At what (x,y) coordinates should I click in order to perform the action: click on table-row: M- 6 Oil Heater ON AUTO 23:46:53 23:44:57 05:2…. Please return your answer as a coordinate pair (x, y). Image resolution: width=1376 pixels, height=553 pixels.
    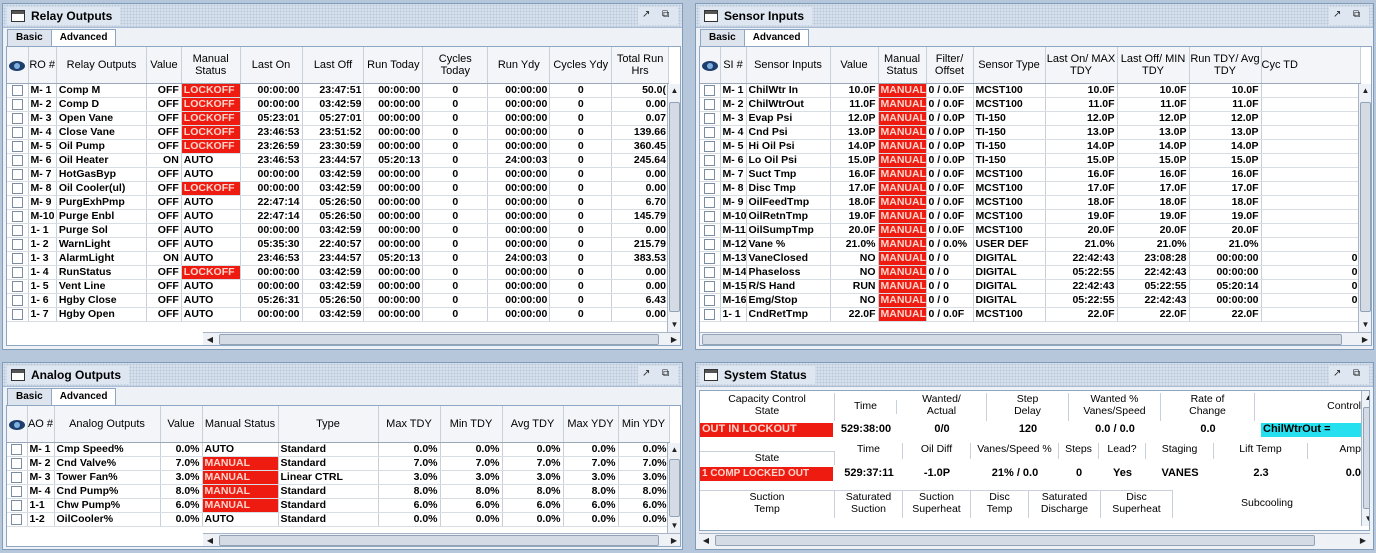
    Looking at the image, I should click on (338, 160).